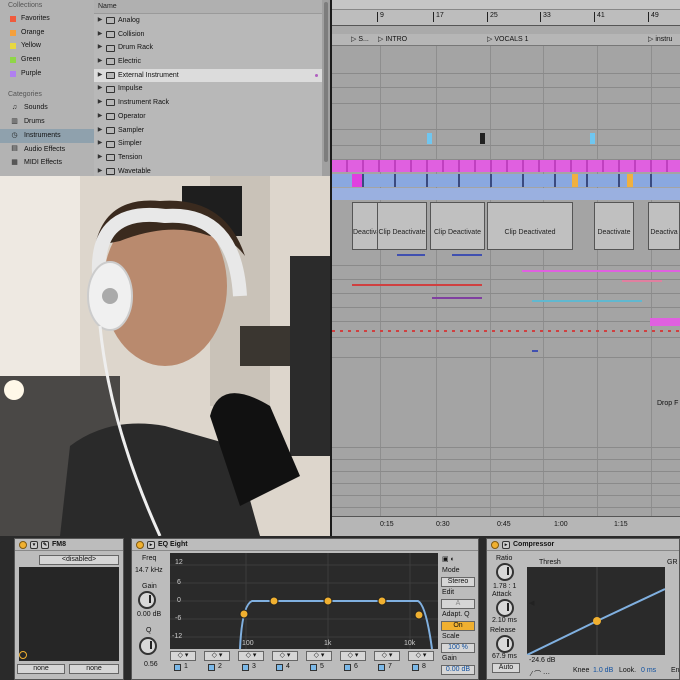 The height and width of the screenshot is (680, 680). What do you see at coordinates (151, 664) in the screenshot?
I see `q-value: 0.56` at bounding box center [151, 664].